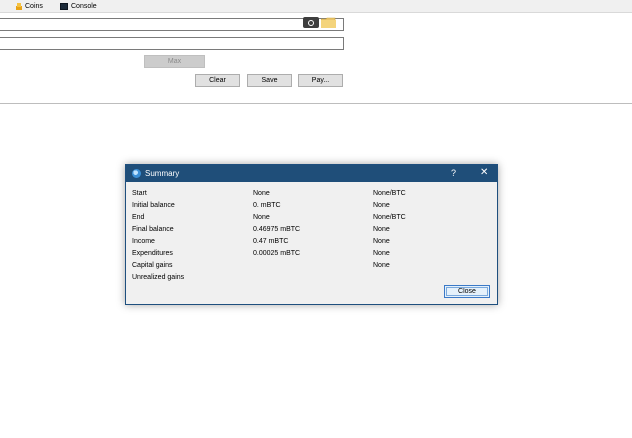 The height and width of the screenshot is (438, 632). Describe the element at coordinates (64, 6) in the screenshot. I see `console-icon` at that location.